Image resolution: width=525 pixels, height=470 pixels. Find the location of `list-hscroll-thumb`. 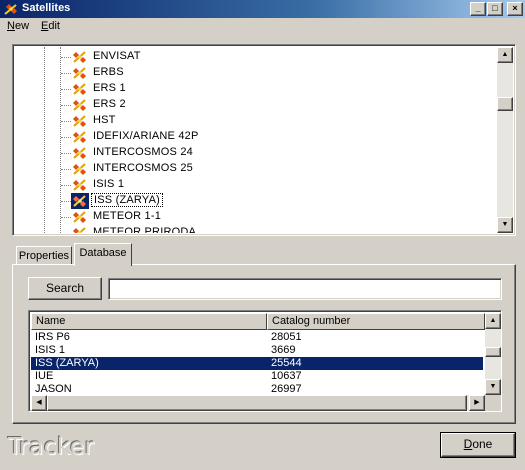

list-hscroll-thumb is located at coordinates (257, 403).